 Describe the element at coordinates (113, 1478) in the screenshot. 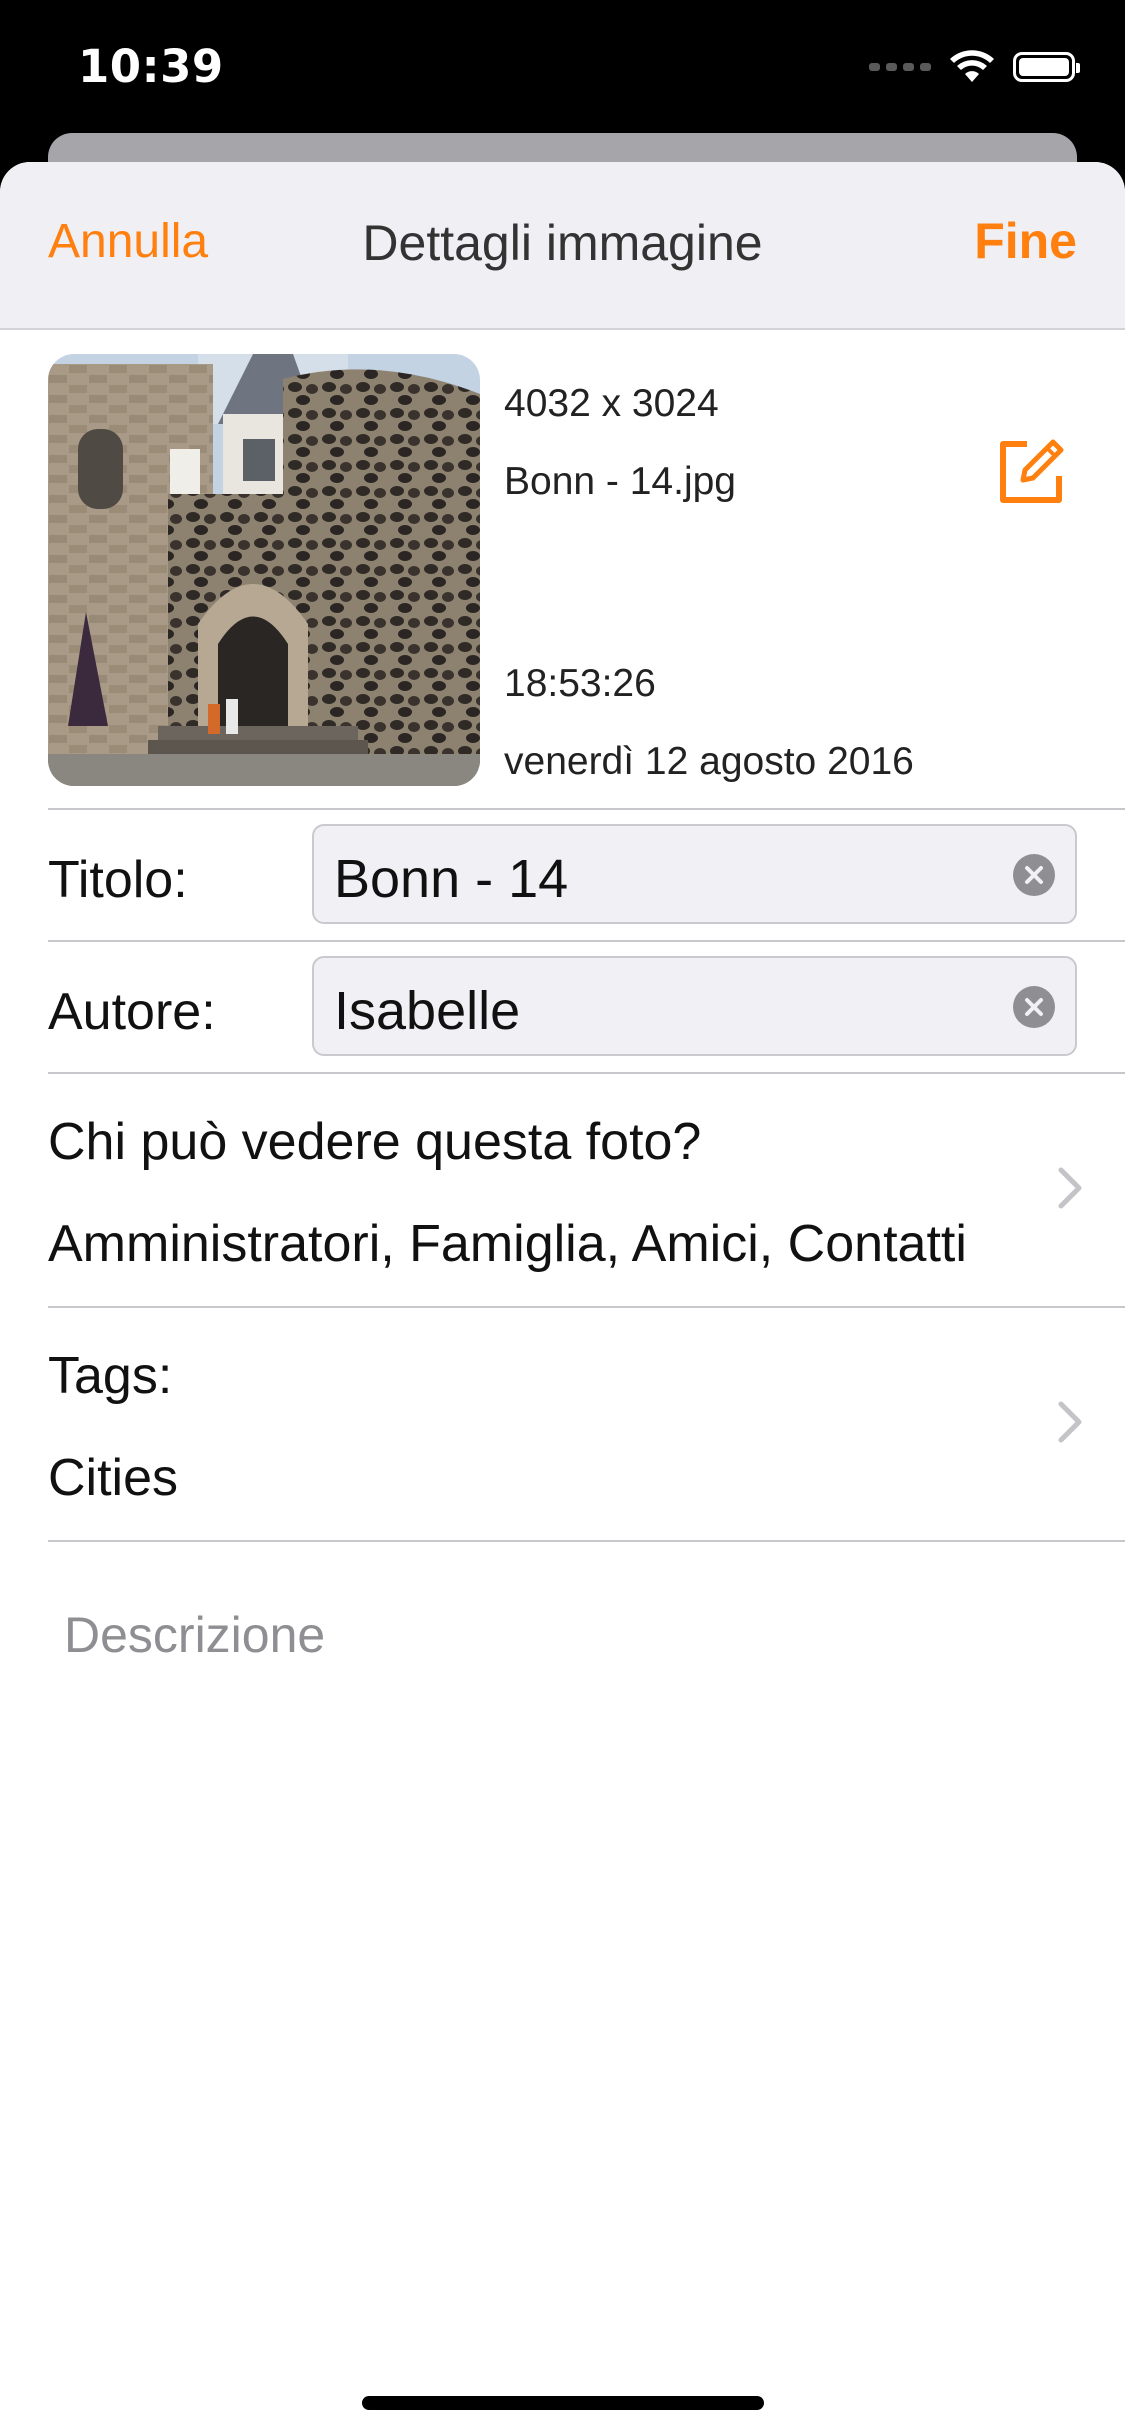

I see `tags-value: Cities` at that location.